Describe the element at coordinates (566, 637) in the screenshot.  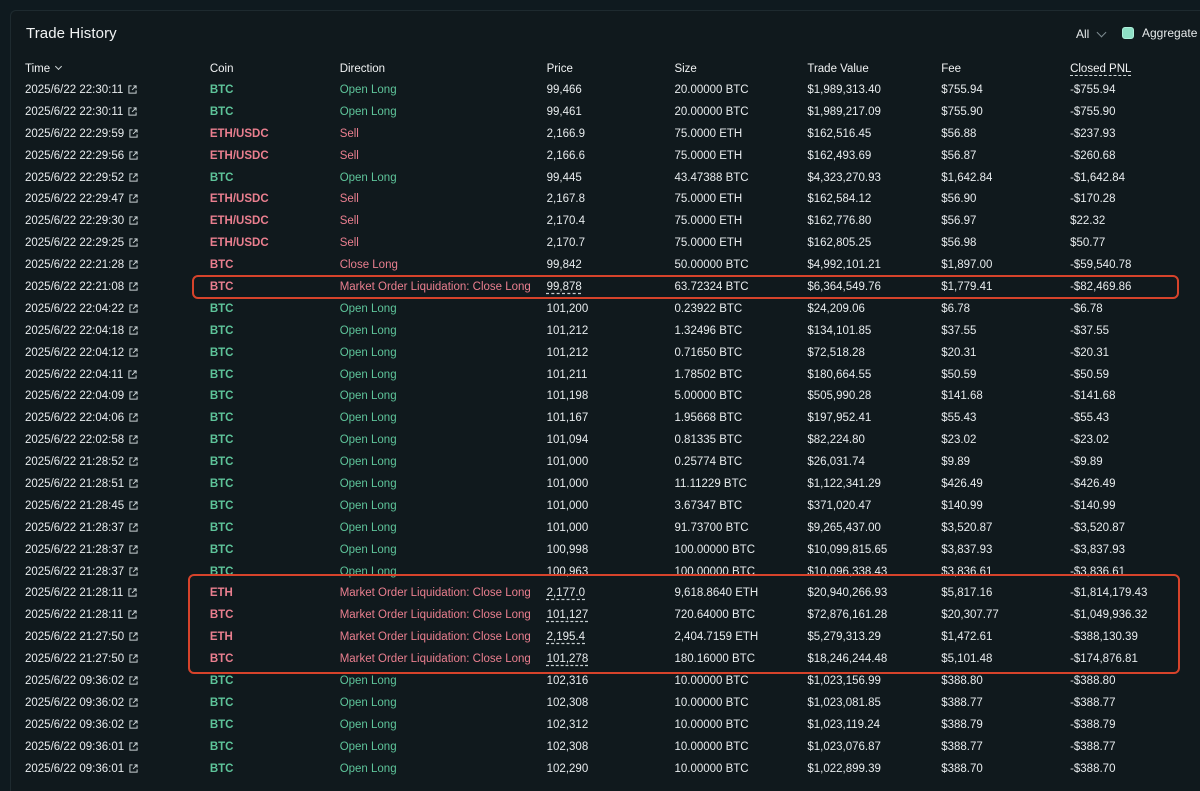
I see `price-text: 2,195.4` at that location.